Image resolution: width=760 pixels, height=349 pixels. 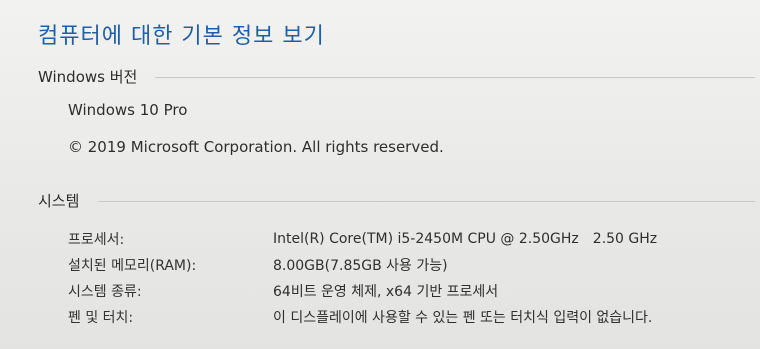 I want to click on pen-touch-value: 이 디스플레이에 사용할 수 있는 펜 또는 터치식 입력이 없습니다., so click(x=463, y=318).